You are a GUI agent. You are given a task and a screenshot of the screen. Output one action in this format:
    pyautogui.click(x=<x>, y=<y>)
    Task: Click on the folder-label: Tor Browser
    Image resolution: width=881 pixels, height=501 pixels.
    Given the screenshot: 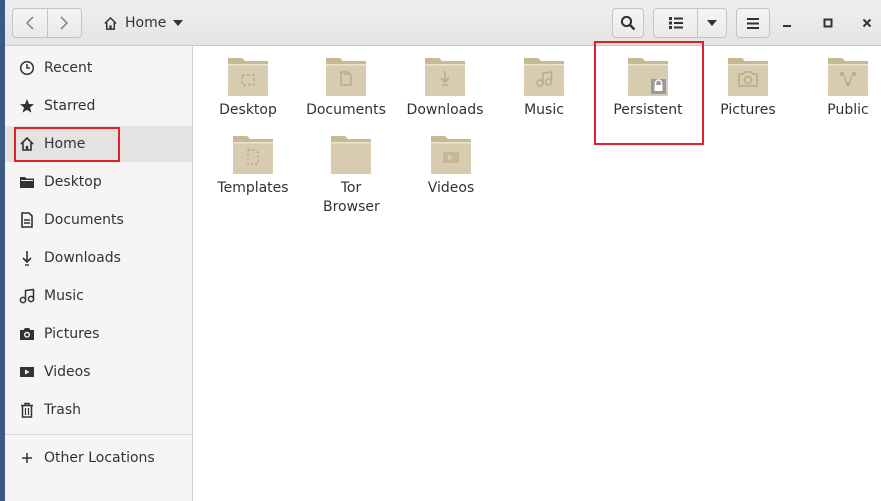 What is the action you would take?
    pyautogui.click(x=351, y=197)
    